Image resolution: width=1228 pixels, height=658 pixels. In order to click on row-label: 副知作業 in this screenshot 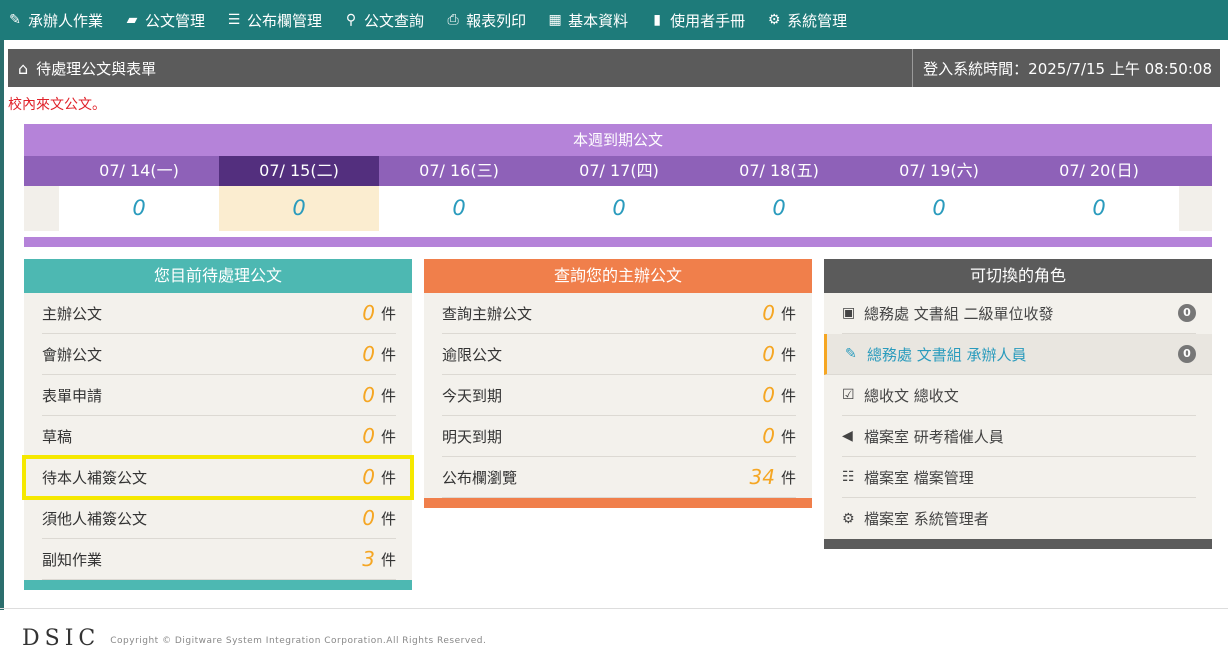, I will do `click(72, 559)`.